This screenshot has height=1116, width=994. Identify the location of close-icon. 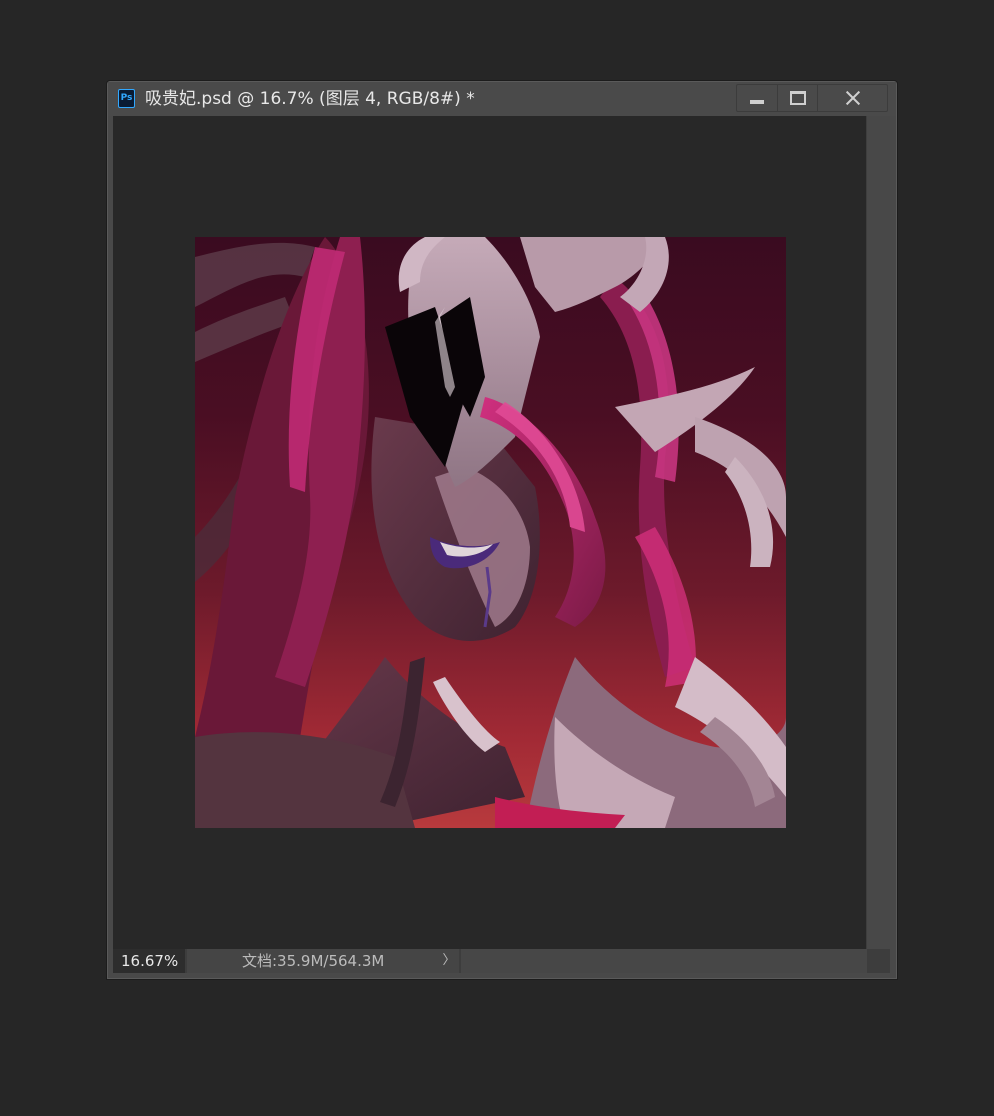
(853, 98).